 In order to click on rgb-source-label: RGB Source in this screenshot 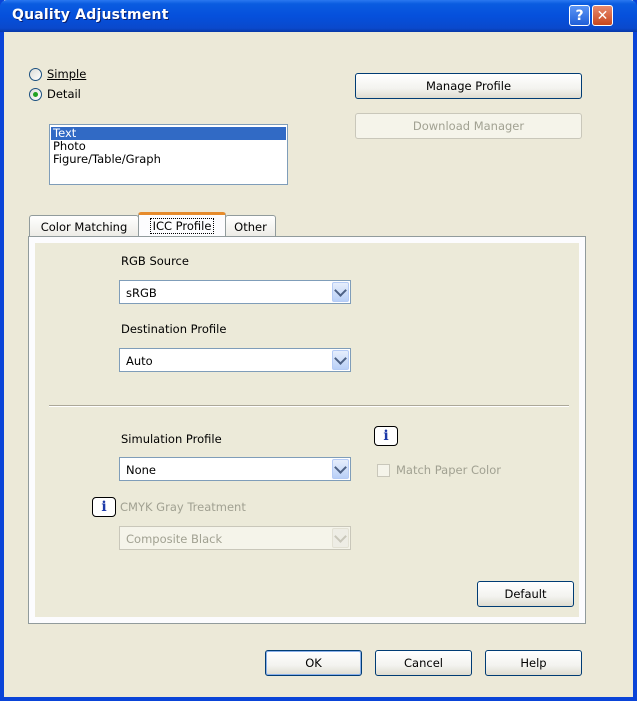, I will do `click(155, 261)`.